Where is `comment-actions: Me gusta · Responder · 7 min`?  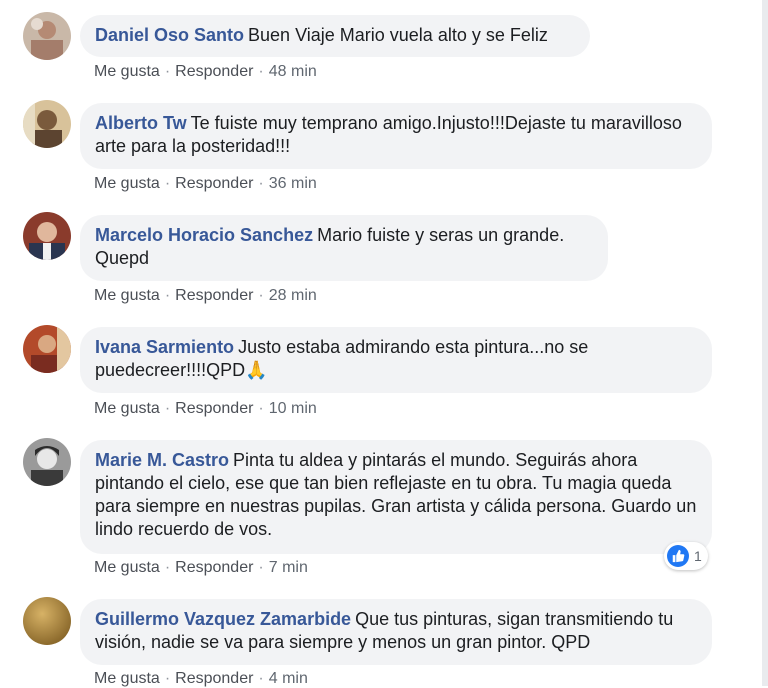 comment-actions: Me gusta · Responder · 7 min is located at coordinates (201, 568).